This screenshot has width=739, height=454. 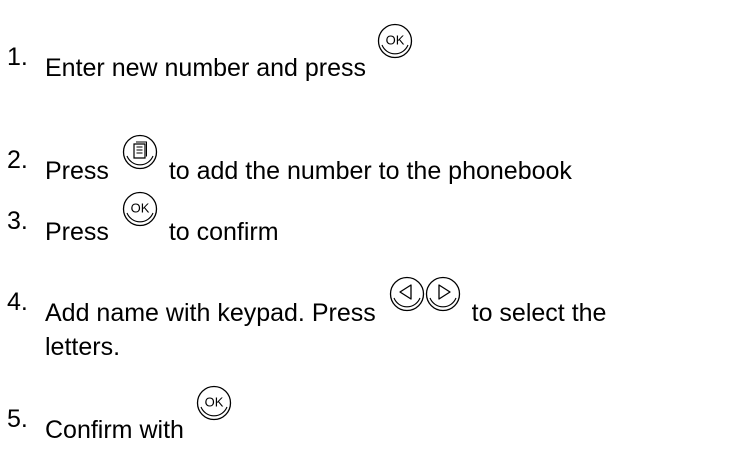 What do you see at coordinates (206, 68) in the screenshot?
I see `step-text-before: Enter new number and press` at bounding box center [206, 68].